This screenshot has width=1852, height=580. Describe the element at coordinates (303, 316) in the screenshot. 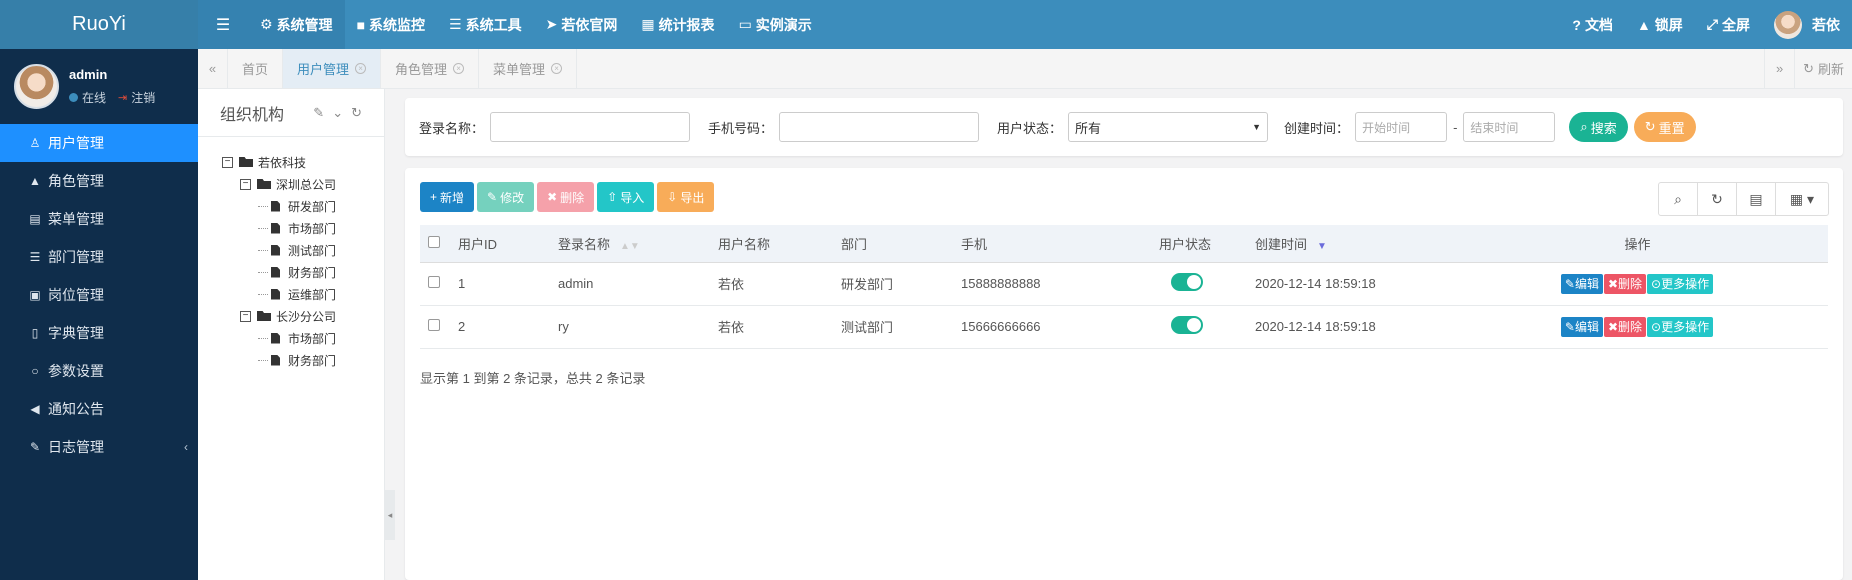

I see `tree-node: − 长沙分公司` at that location.